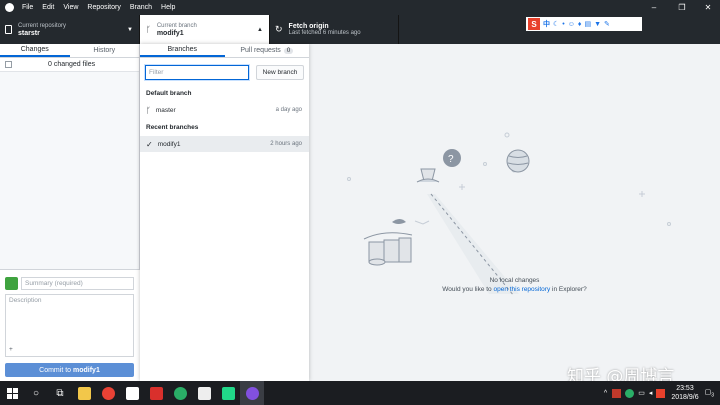 This screenshot has height=405, width=720. I want to click on branch-item-time: 2 hours ago, so click(286, 144).